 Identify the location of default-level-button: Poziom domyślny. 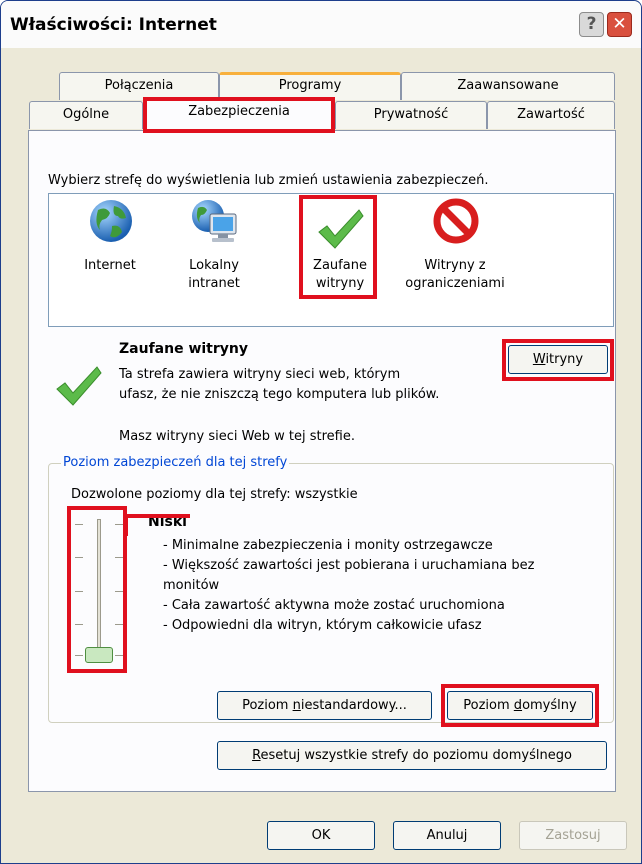
(520, 705).